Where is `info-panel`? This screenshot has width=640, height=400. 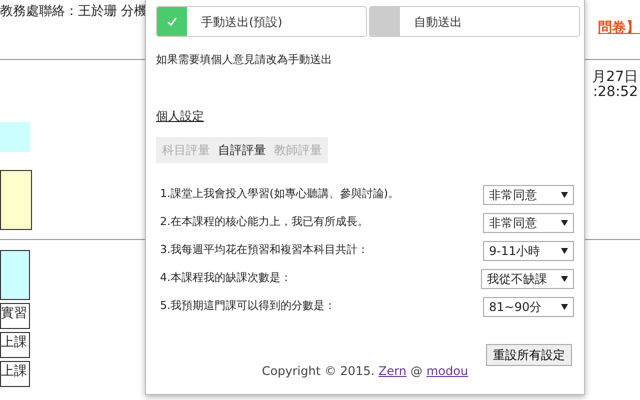
info-panel is located at coordinates (15, 137).